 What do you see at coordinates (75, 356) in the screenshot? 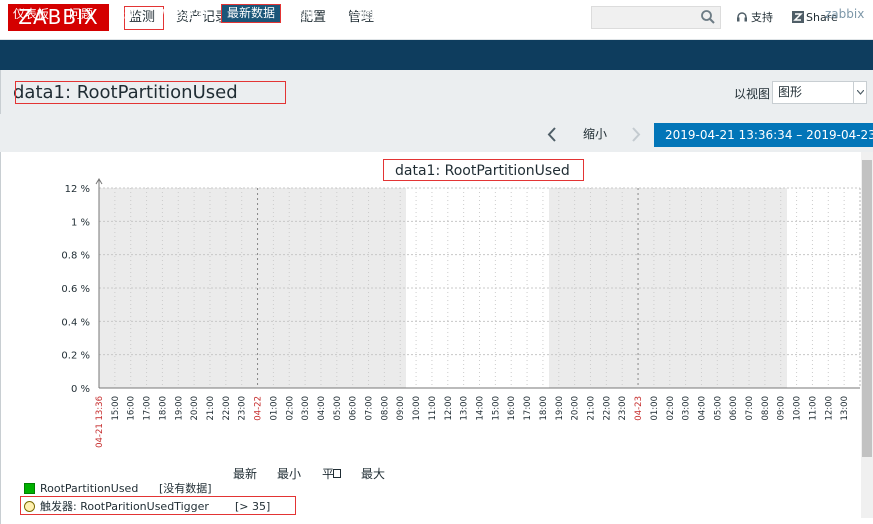
I see `y-tick-label: 0.2 %` at bounding box center [75, 356].